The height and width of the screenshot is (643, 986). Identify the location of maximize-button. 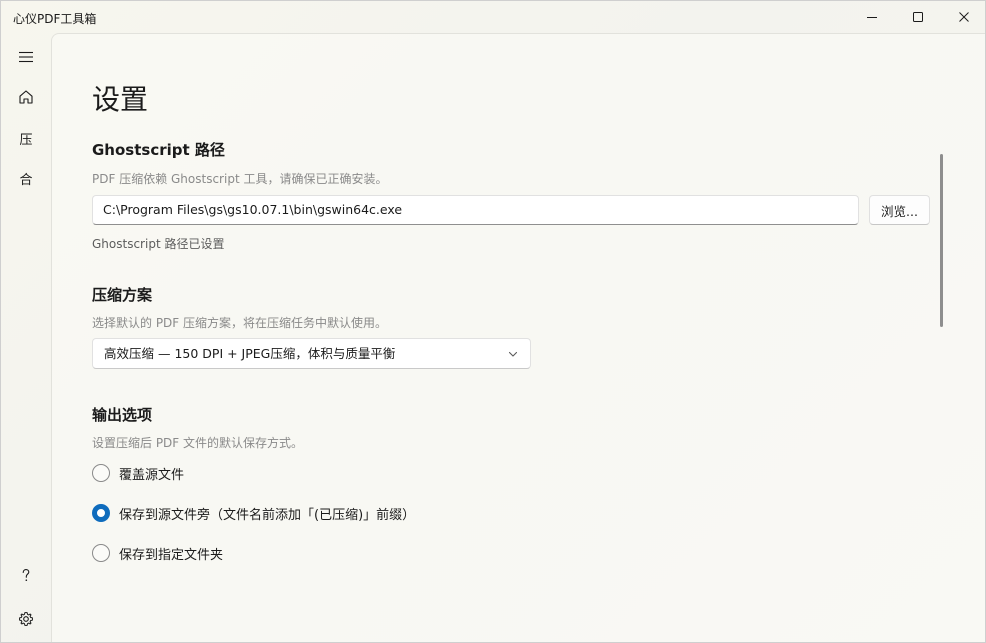
(918, 17).